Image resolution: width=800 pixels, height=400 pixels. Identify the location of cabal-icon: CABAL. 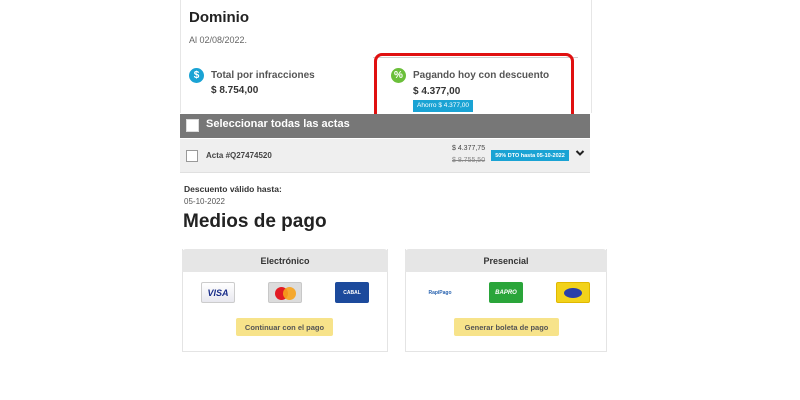
(352, 292).